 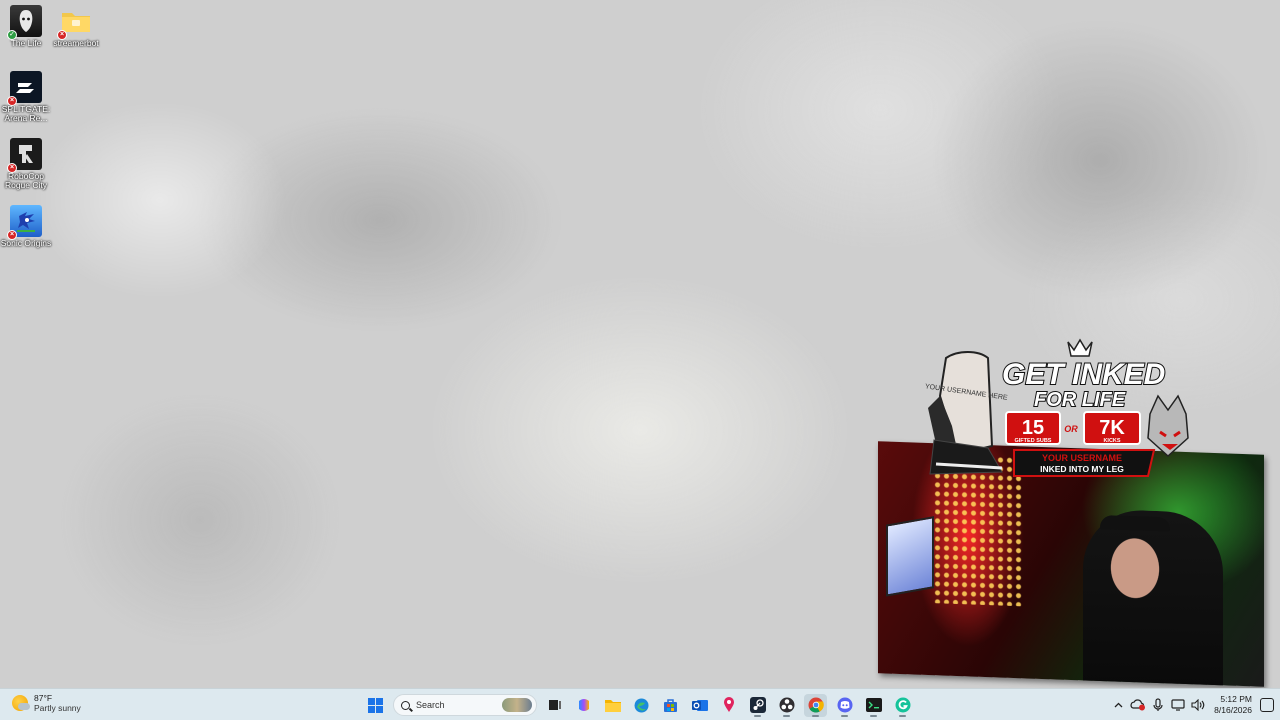 I want to click on onedrive-error-icon, so click(x=1138, y=705).